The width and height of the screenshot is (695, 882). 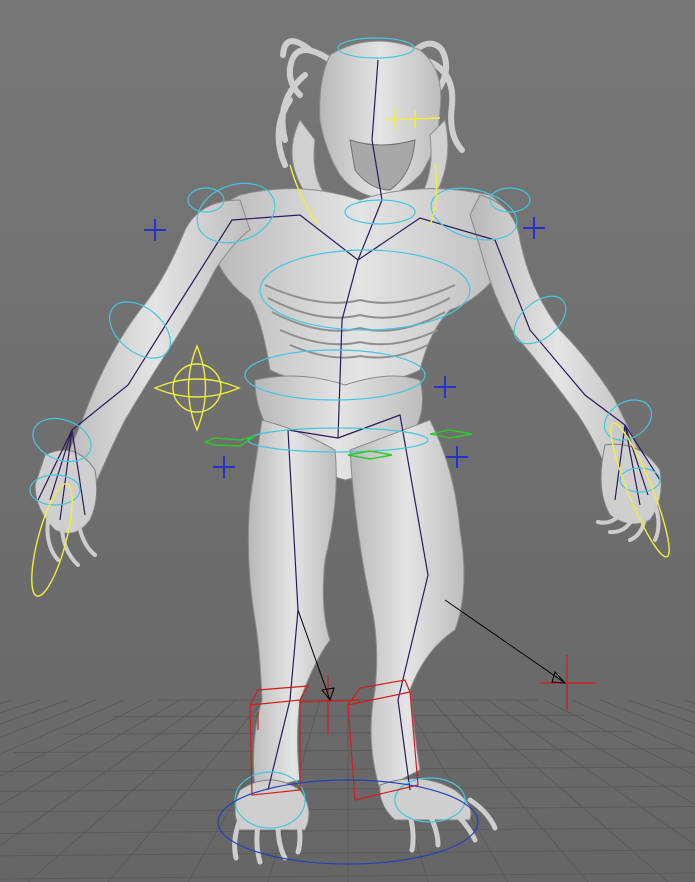 I want to click on hip-arrow-left, so click(x=229, y=441).